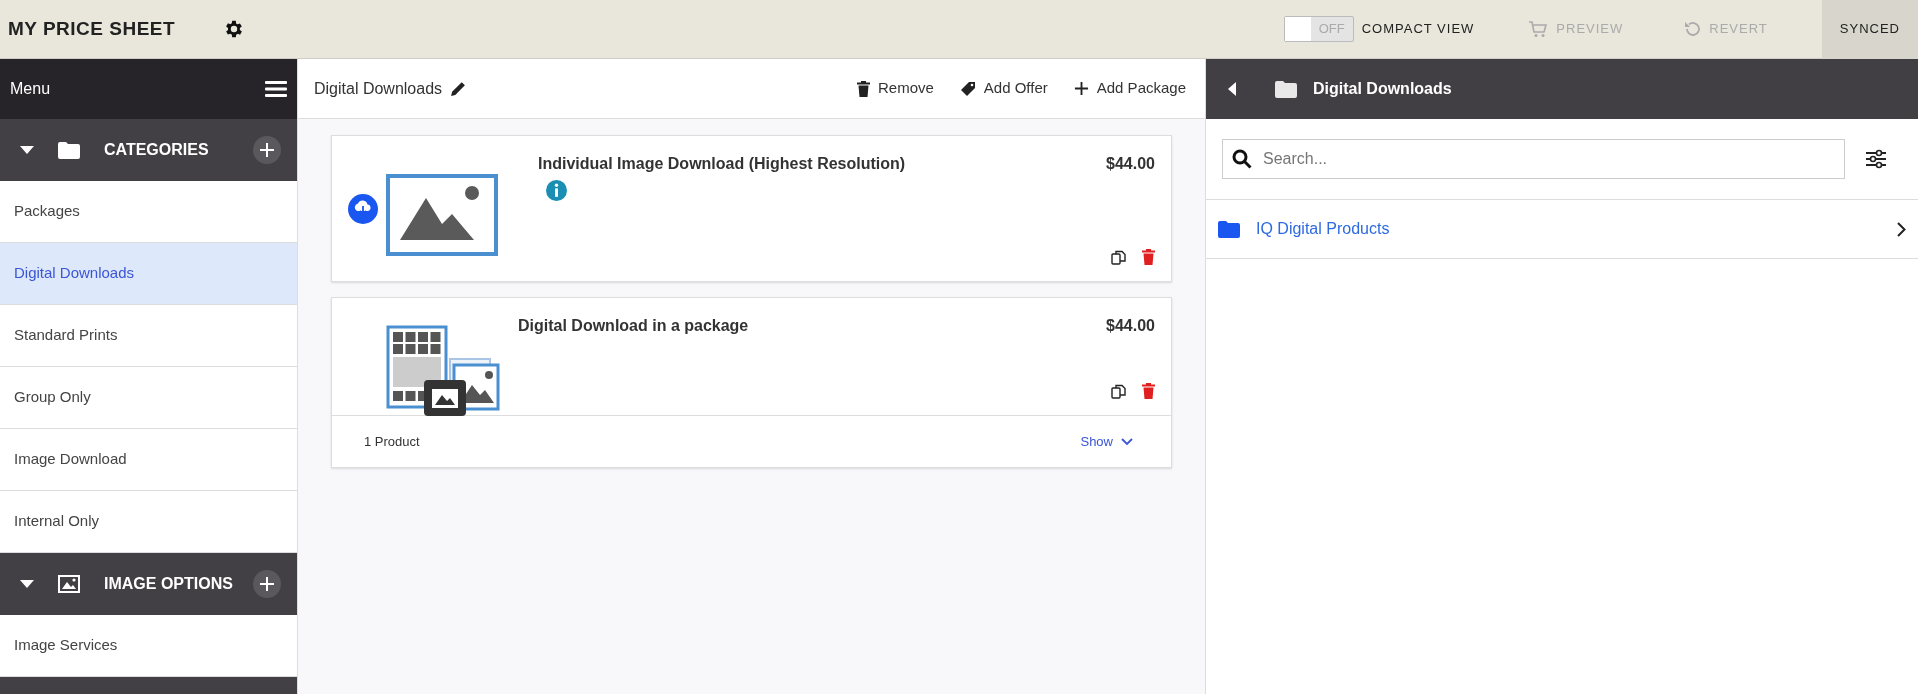 The image size is (1918, 694). What do you see at coordinates (634, 326) in the screenshot?
I see `product-name: Digital Download in a package` at bounding box center [634, 326].